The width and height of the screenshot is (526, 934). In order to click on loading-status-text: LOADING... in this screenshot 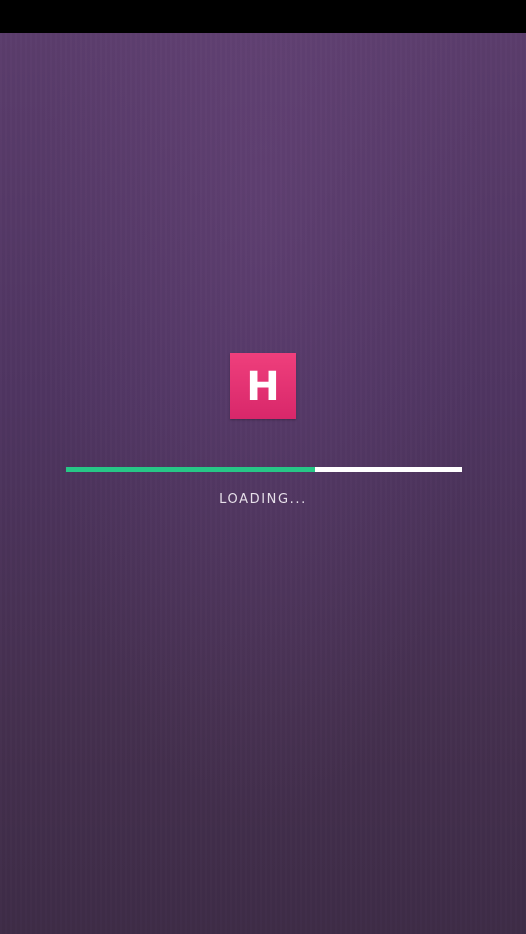, I will do `click(263, 499)`.